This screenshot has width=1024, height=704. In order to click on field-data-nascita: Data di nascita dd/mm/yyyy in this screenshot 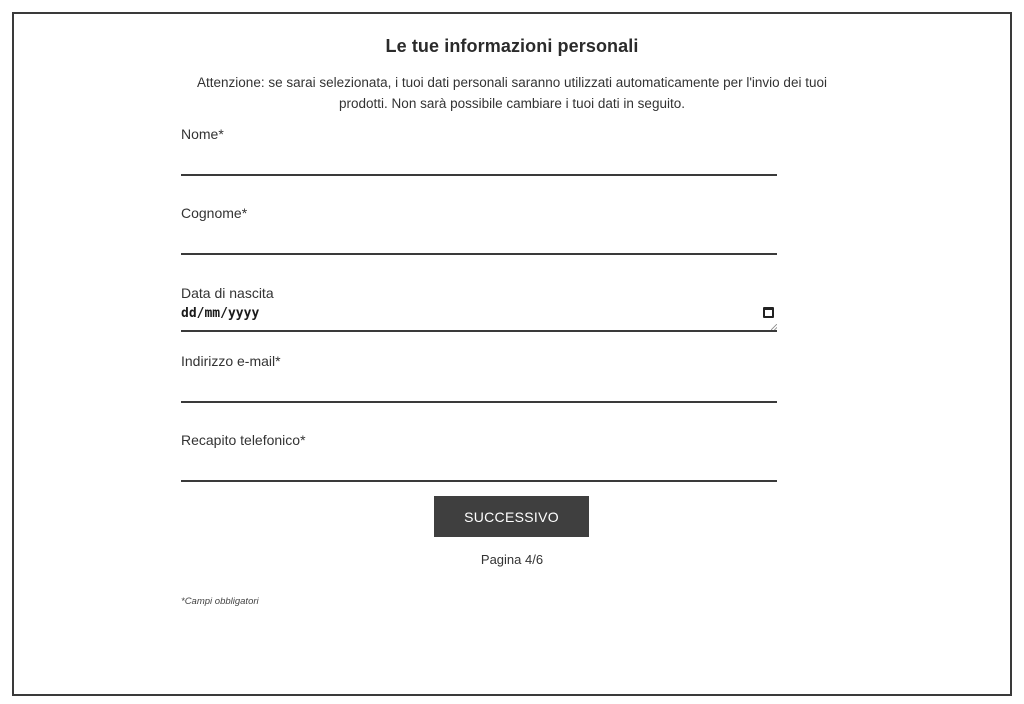, I will do `click(479, 311)`.